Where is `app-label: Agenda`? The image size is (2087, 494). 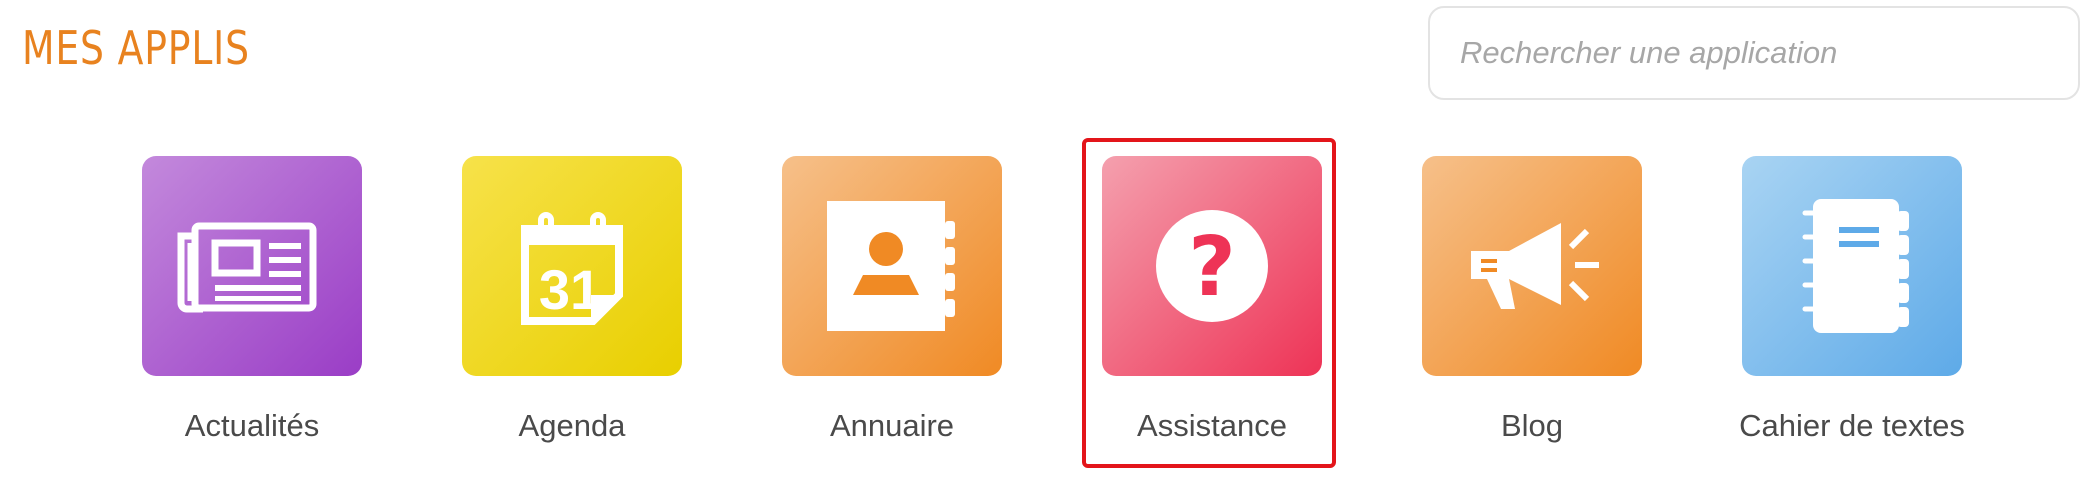
app-label: Agenda is located at coordinates (572, 425).